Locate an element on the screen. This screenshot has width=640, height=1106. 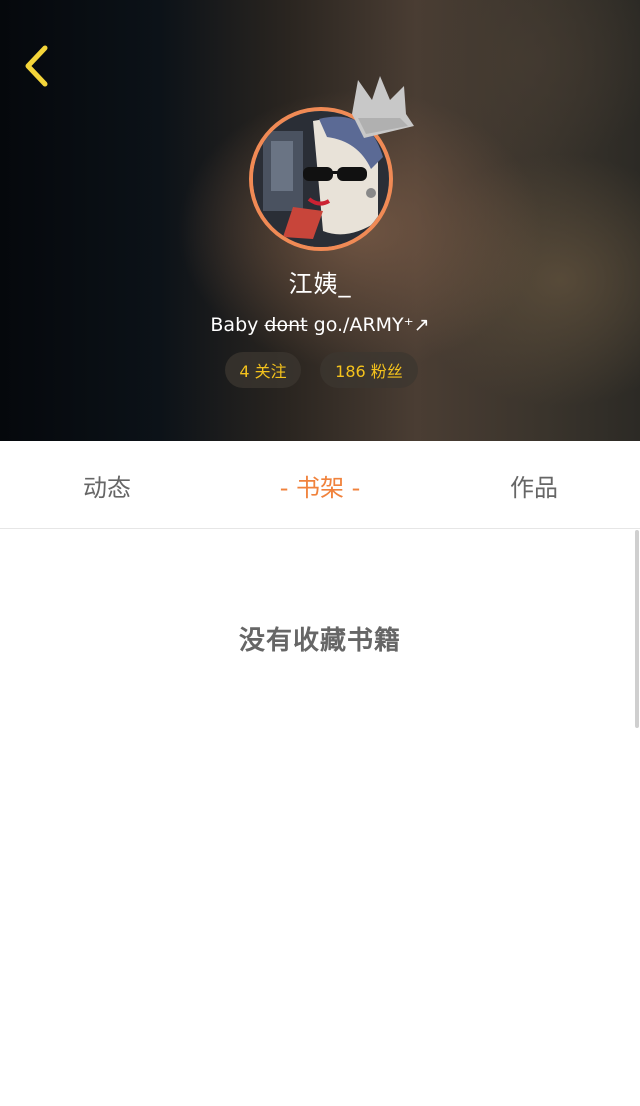
username: 江姨_ is located at coordinates (320, 284).